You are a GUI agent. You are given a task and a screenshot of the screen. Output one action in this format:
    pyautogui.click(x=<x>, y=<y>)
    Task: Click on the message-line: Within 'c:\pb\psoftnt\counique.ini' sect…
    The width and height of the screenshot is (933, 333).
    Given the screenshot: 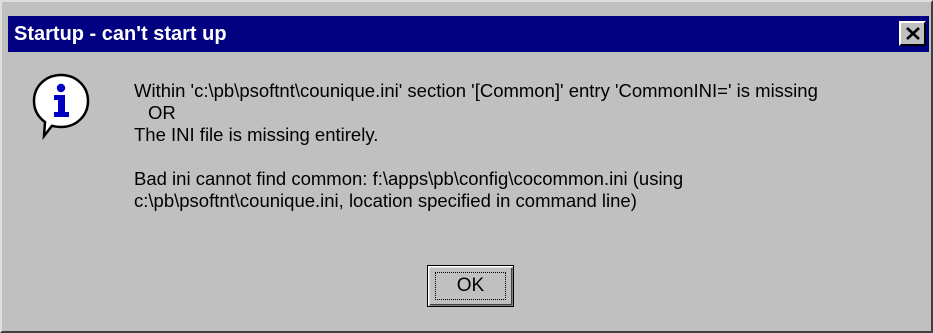 What is the action you would take?
    pyautogui.click(x=476, y=90)
    